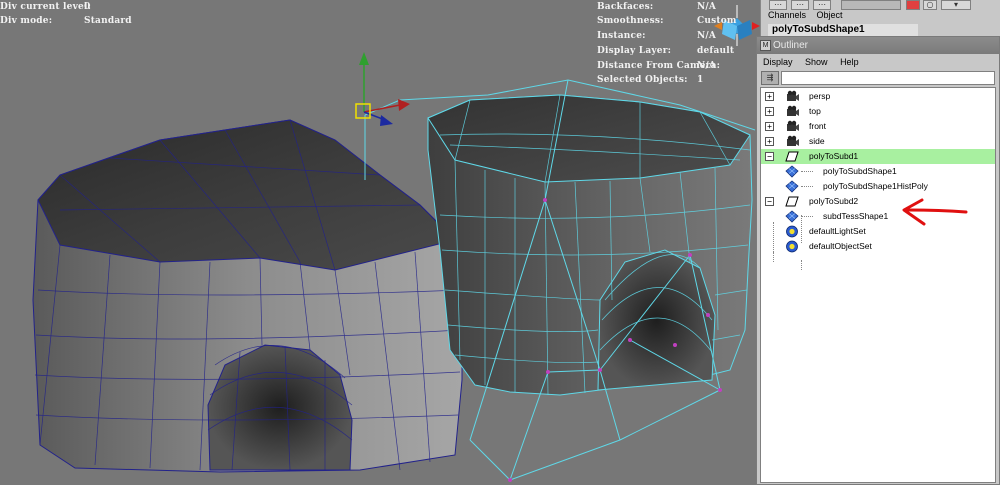 The height and width of the screenshot is (485, 1000). I want to click on record-icon, so click(913, 5).